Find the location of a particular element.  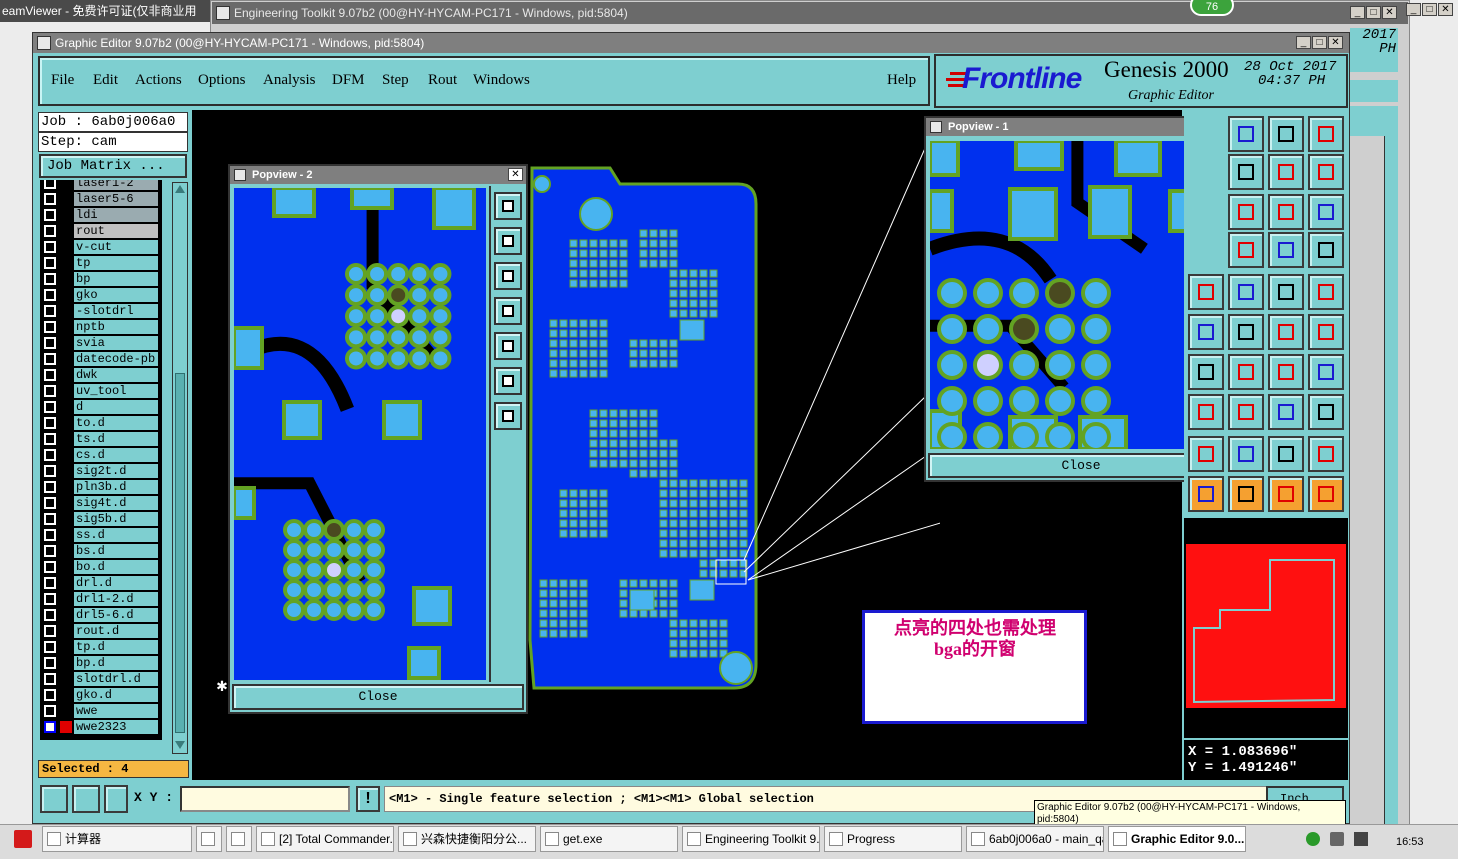

tray-volume-icon is located at coordinates (1337, 839).